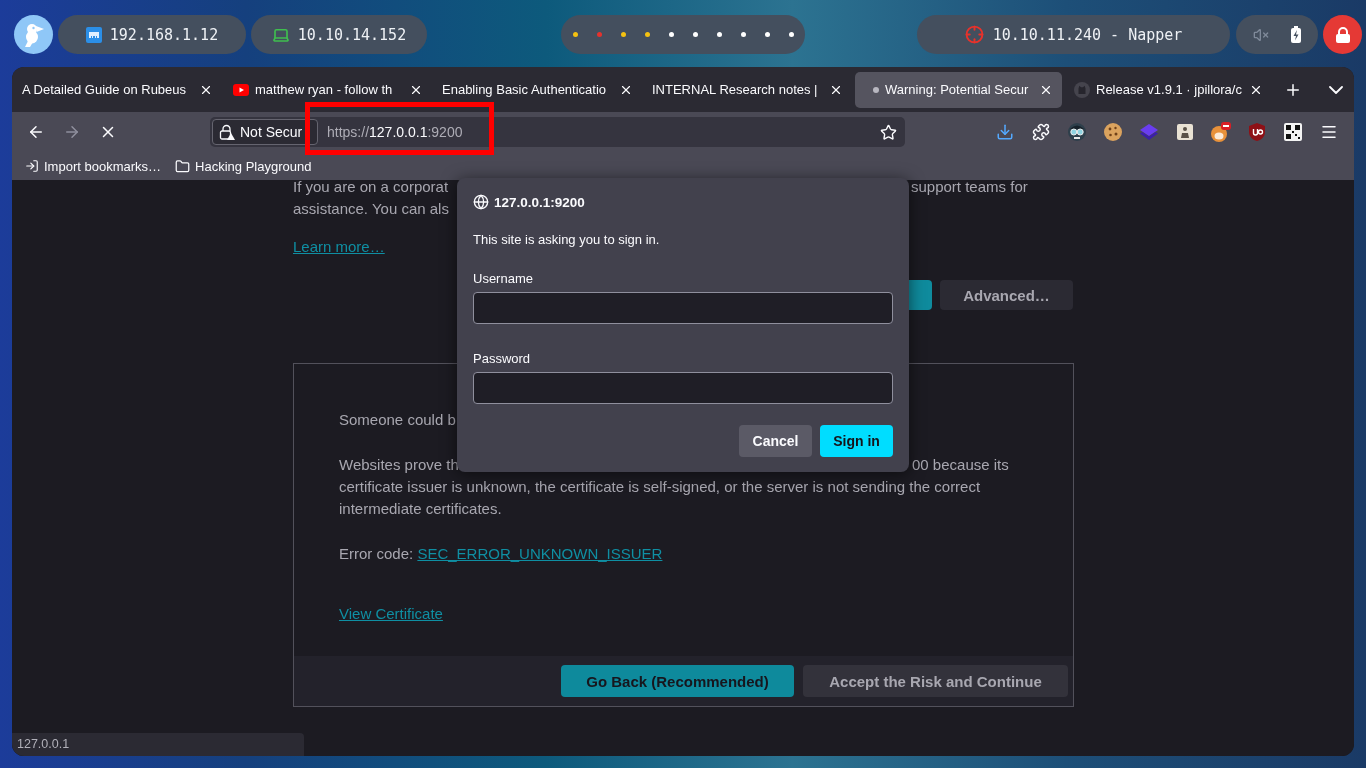  What do you see at coordinates (1041, 132) in the screenshot?
I see `puzzle-icon` at bounding box center [1041, 132].